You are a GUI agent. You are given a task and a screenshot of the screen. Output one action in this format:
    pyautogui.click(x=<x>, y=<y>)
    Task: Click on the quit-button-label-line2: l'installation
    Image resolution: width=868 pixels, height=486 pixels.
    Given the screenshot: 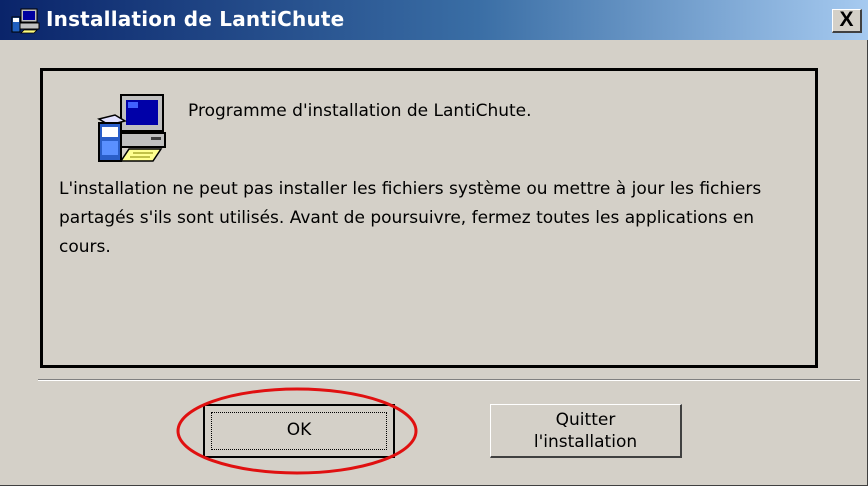 What is the action you would take?
    pyautogui.click(x=585, y=442)
    